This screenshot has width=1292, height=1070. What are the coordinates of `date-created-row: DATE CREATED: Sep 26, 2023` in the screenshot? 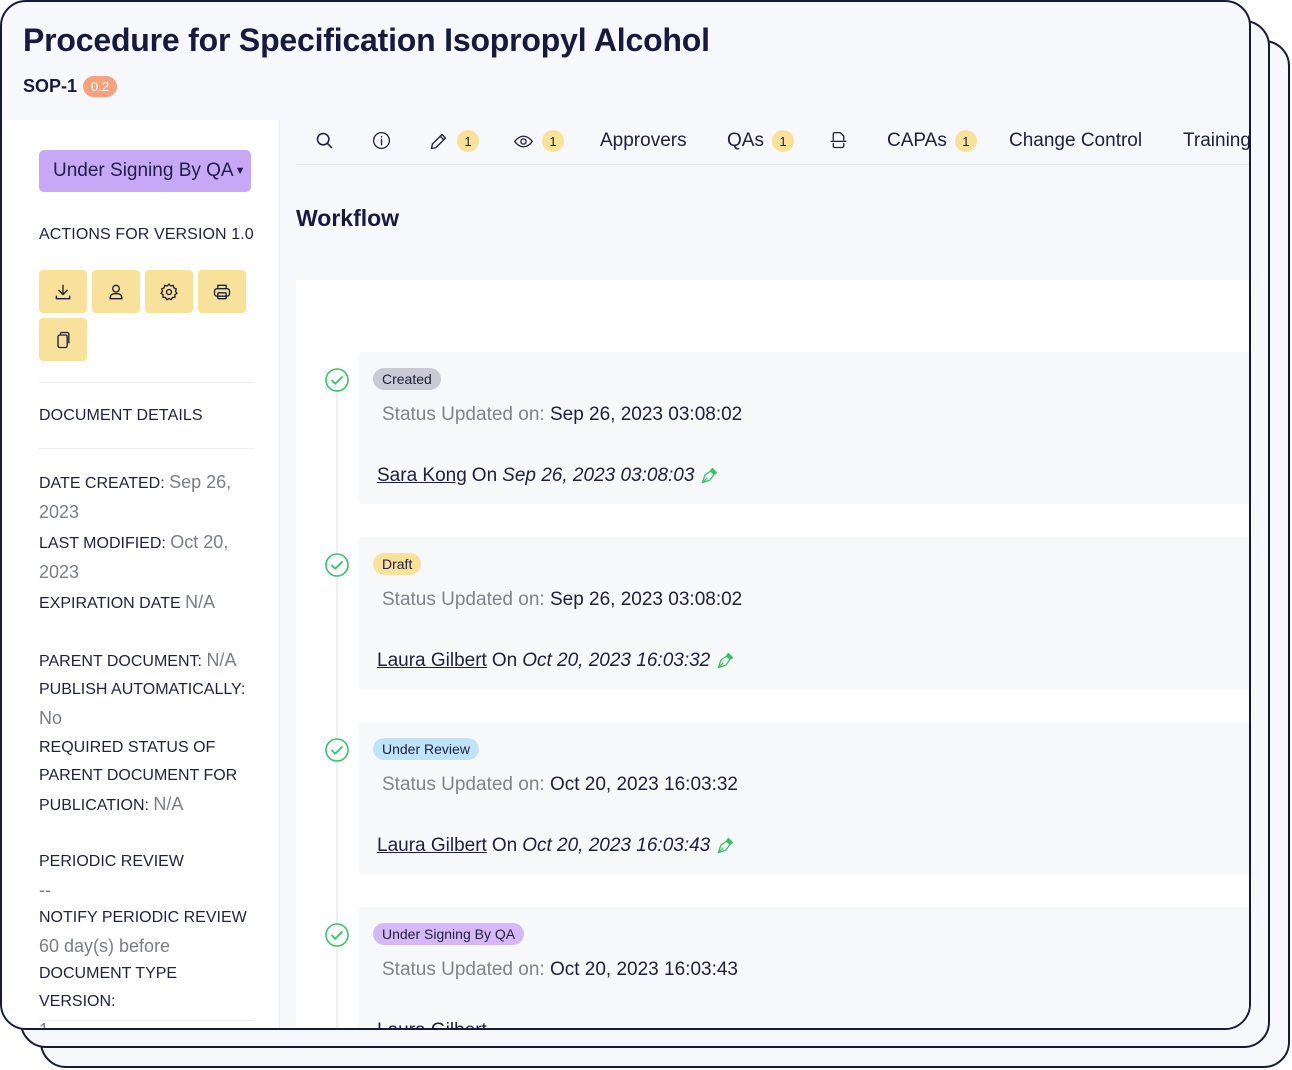 It's located at (146, 498).